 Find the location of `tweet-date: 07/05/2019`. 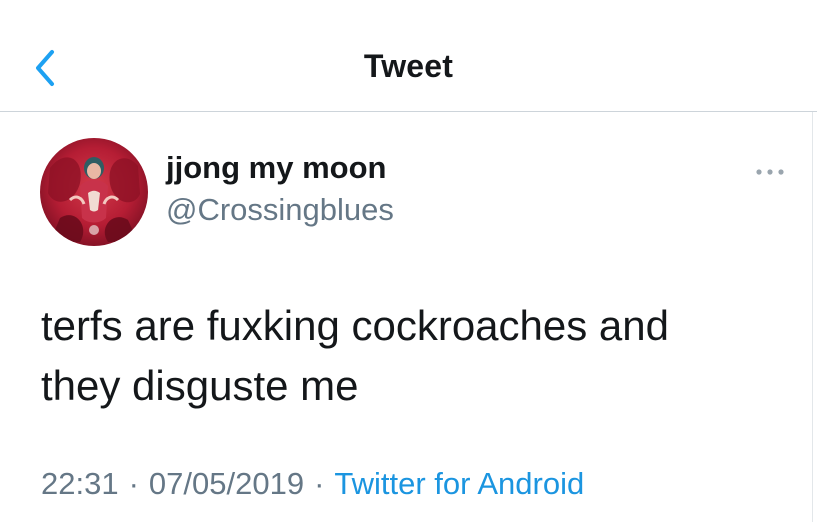

tweet-date: 07/05/2019 is located at coordinates (226, 483).